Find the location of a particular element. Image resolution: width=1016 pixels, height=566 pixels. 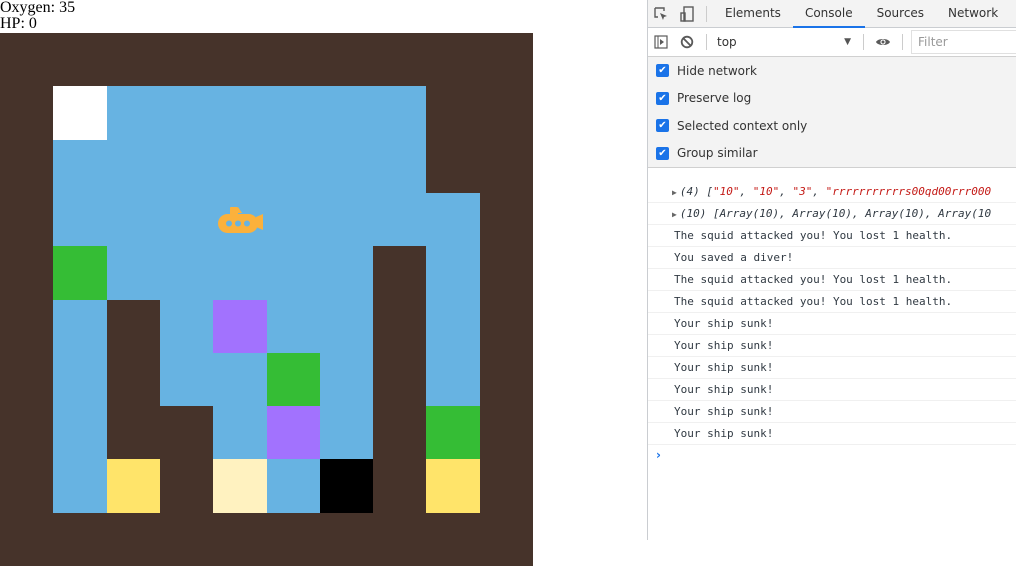

string-value: "3" is located at coordinates (802, 191).